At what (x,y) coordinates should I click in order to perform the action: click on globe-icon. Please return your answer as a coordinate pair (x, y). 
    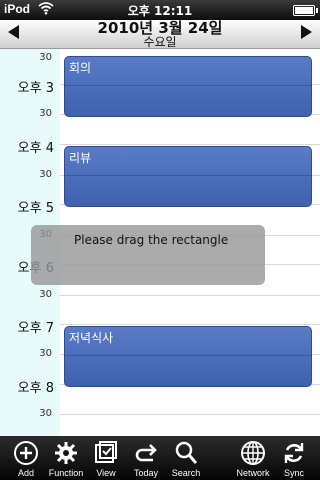
    Looking at the image, I should click on (253, 453).